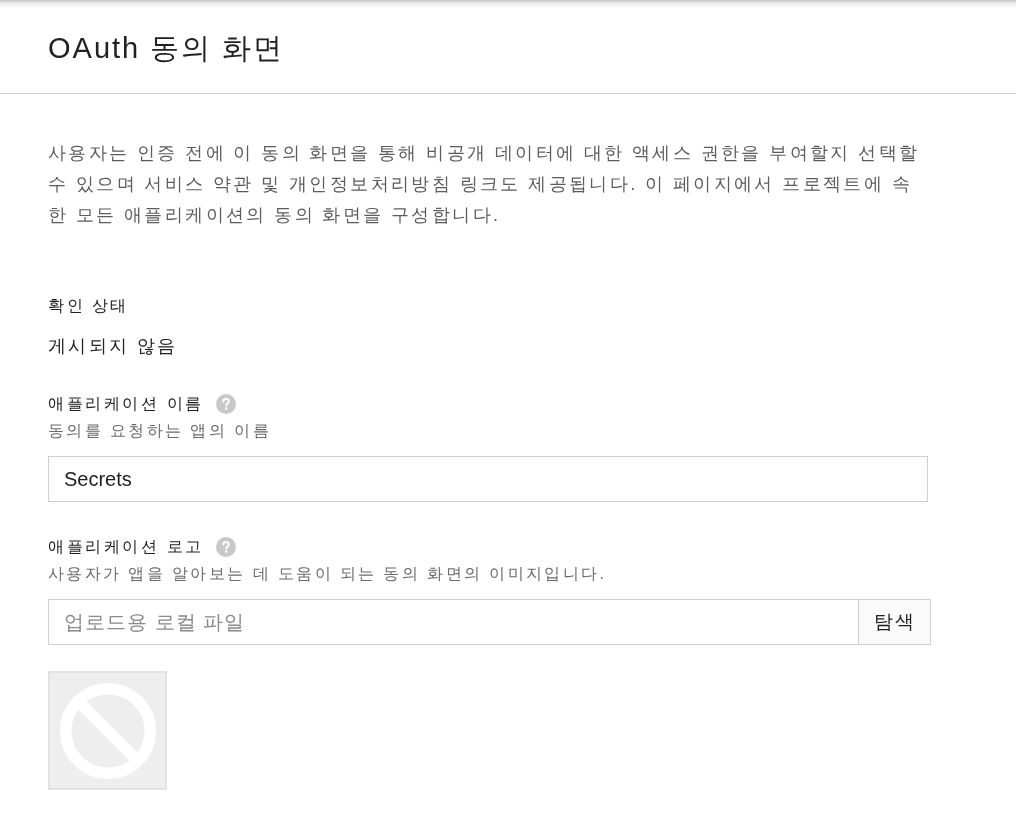 Image resolution: width=1016 pixels, height=826 pixels. I want to click on file-input-field: 업로드용 로컬 파일, so click(453, 622).